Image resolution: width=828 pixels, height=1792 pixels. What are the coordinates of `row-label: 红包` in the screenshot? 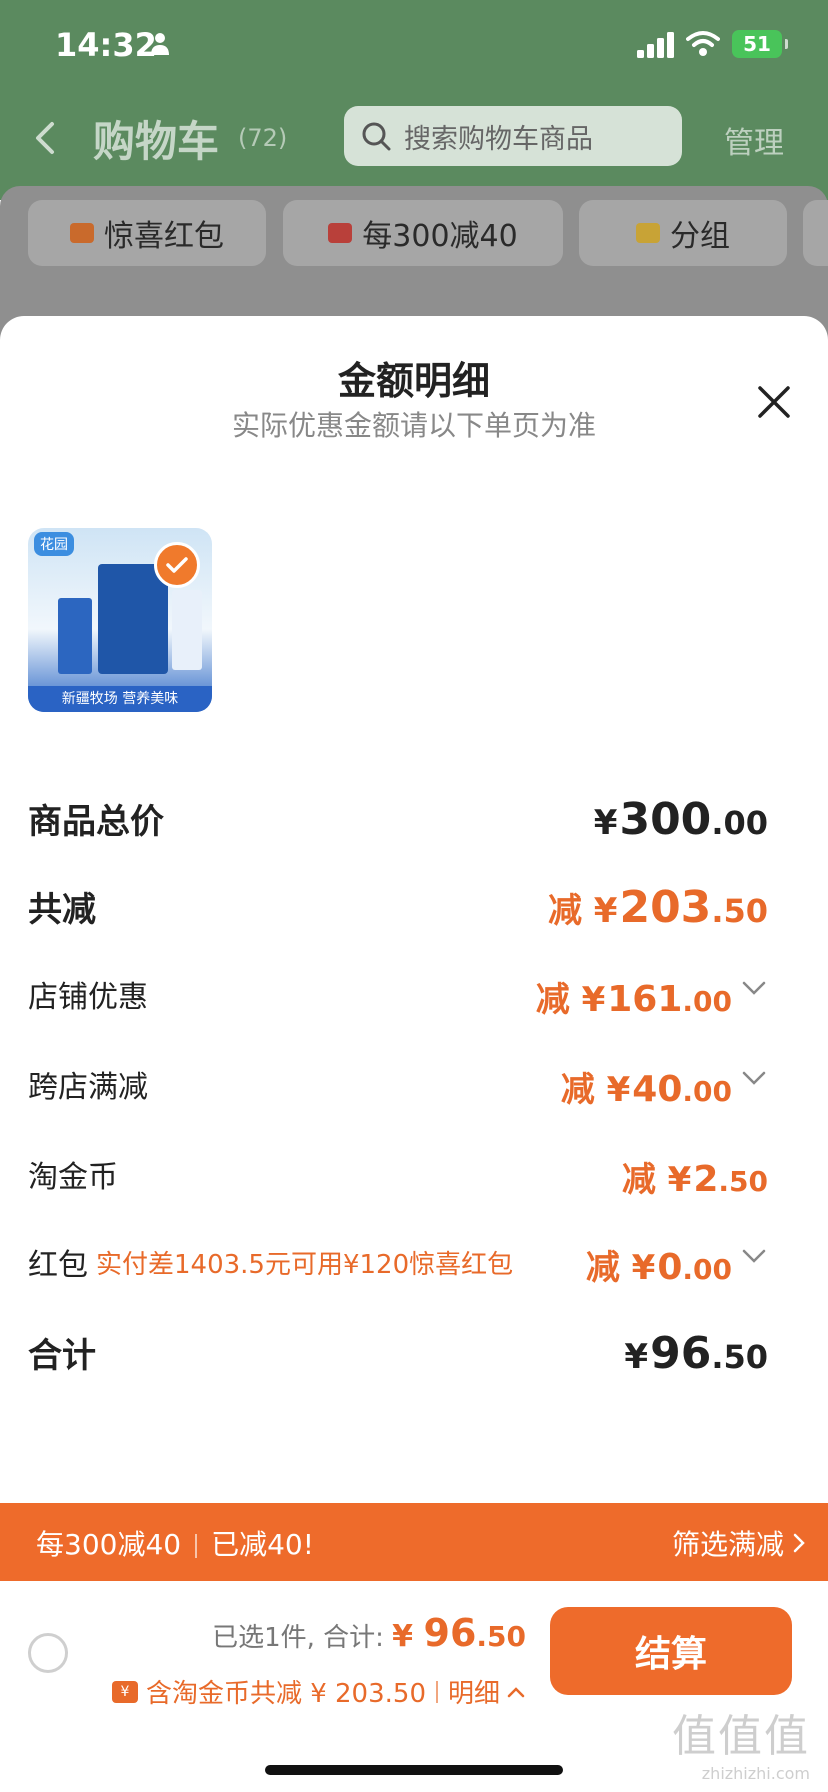 It's located at (58, 1265).